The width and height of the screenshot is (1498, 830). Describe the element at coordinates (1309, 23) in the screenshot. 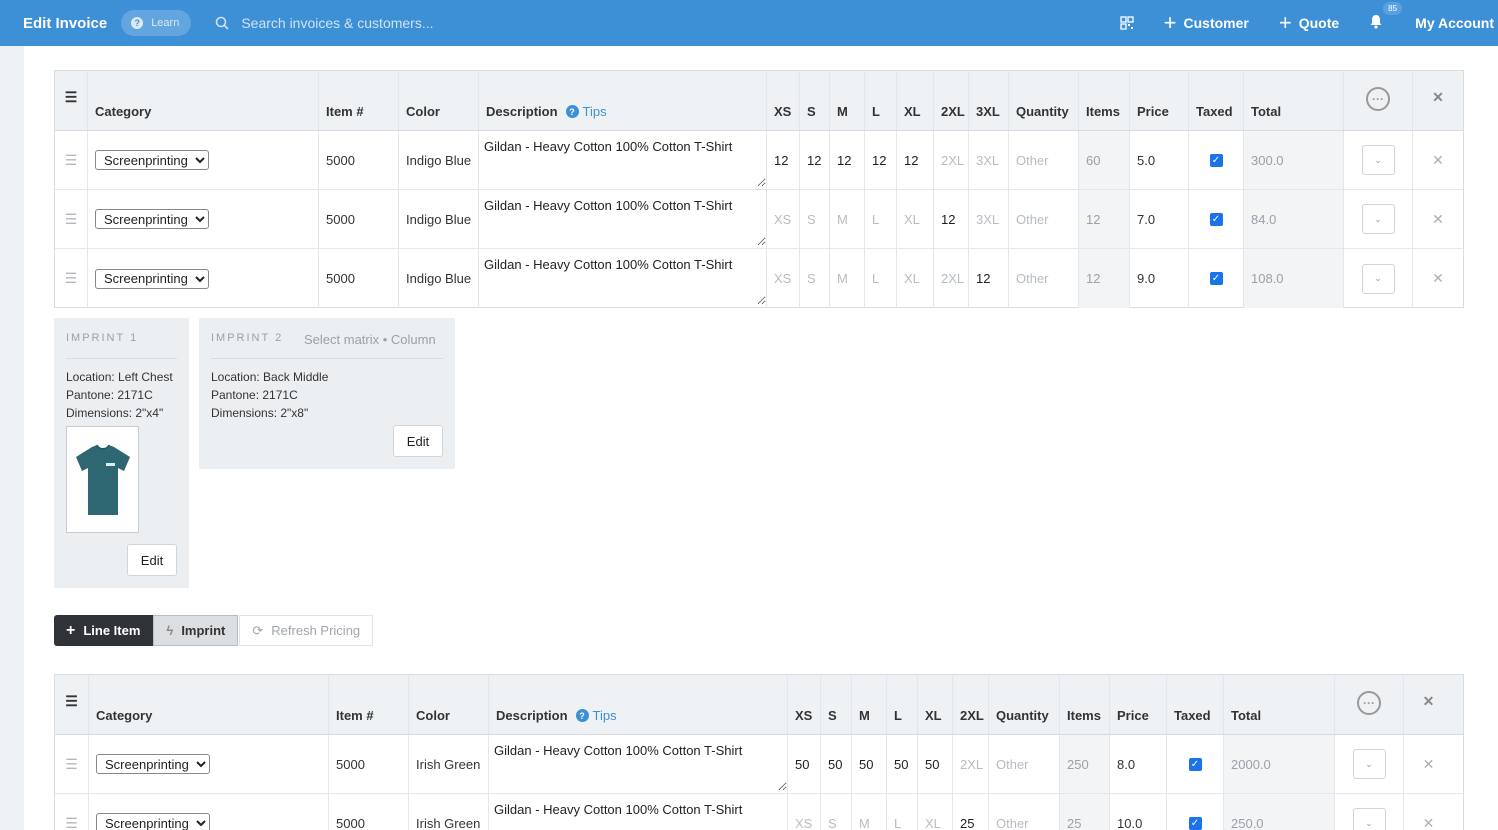

I see `new-quote-button: + Quote` at that location.